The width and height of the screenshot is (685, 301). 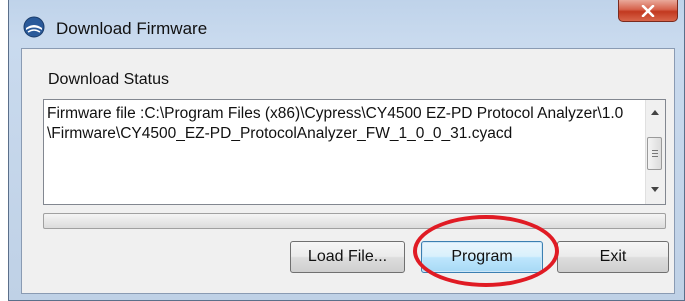 What do you see at coordinates (354, 221) in the screenshot?
I see `download-progress-bar` at bounding box center [354, 221].